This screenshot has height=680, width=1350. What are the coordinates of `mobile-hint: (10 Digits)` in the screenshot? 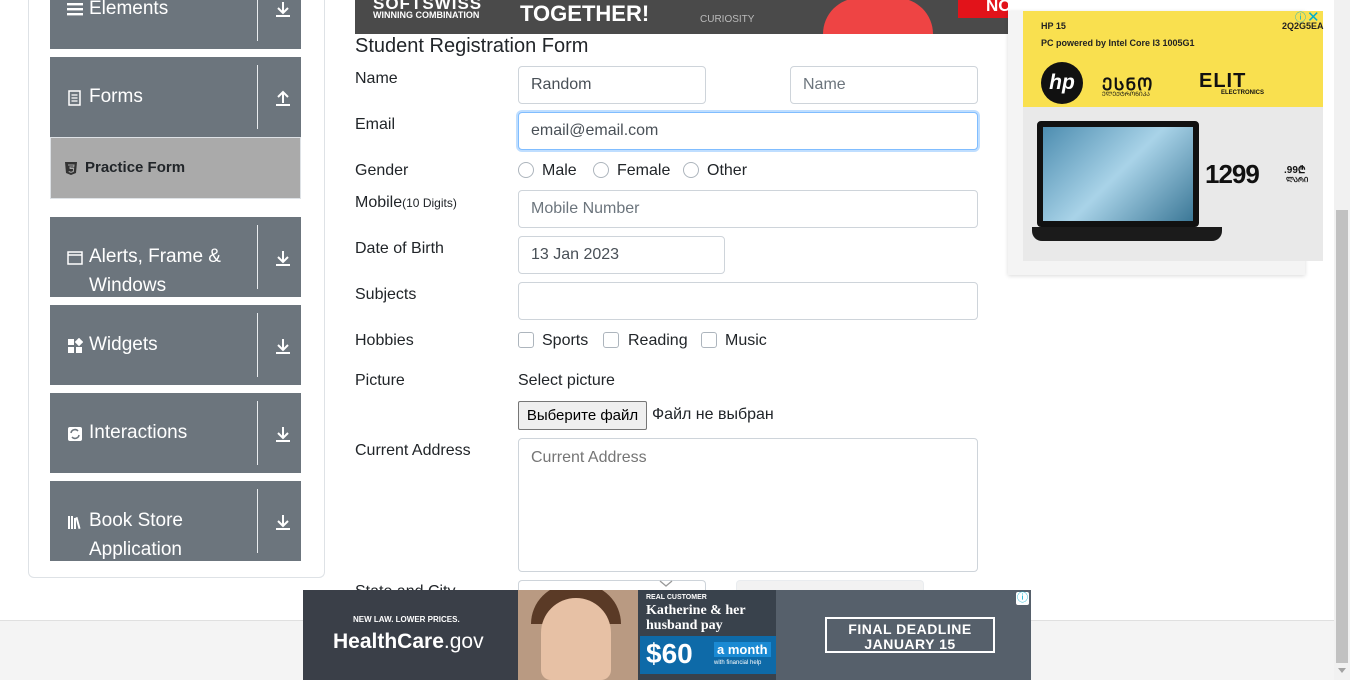 It's located at (429, 203).